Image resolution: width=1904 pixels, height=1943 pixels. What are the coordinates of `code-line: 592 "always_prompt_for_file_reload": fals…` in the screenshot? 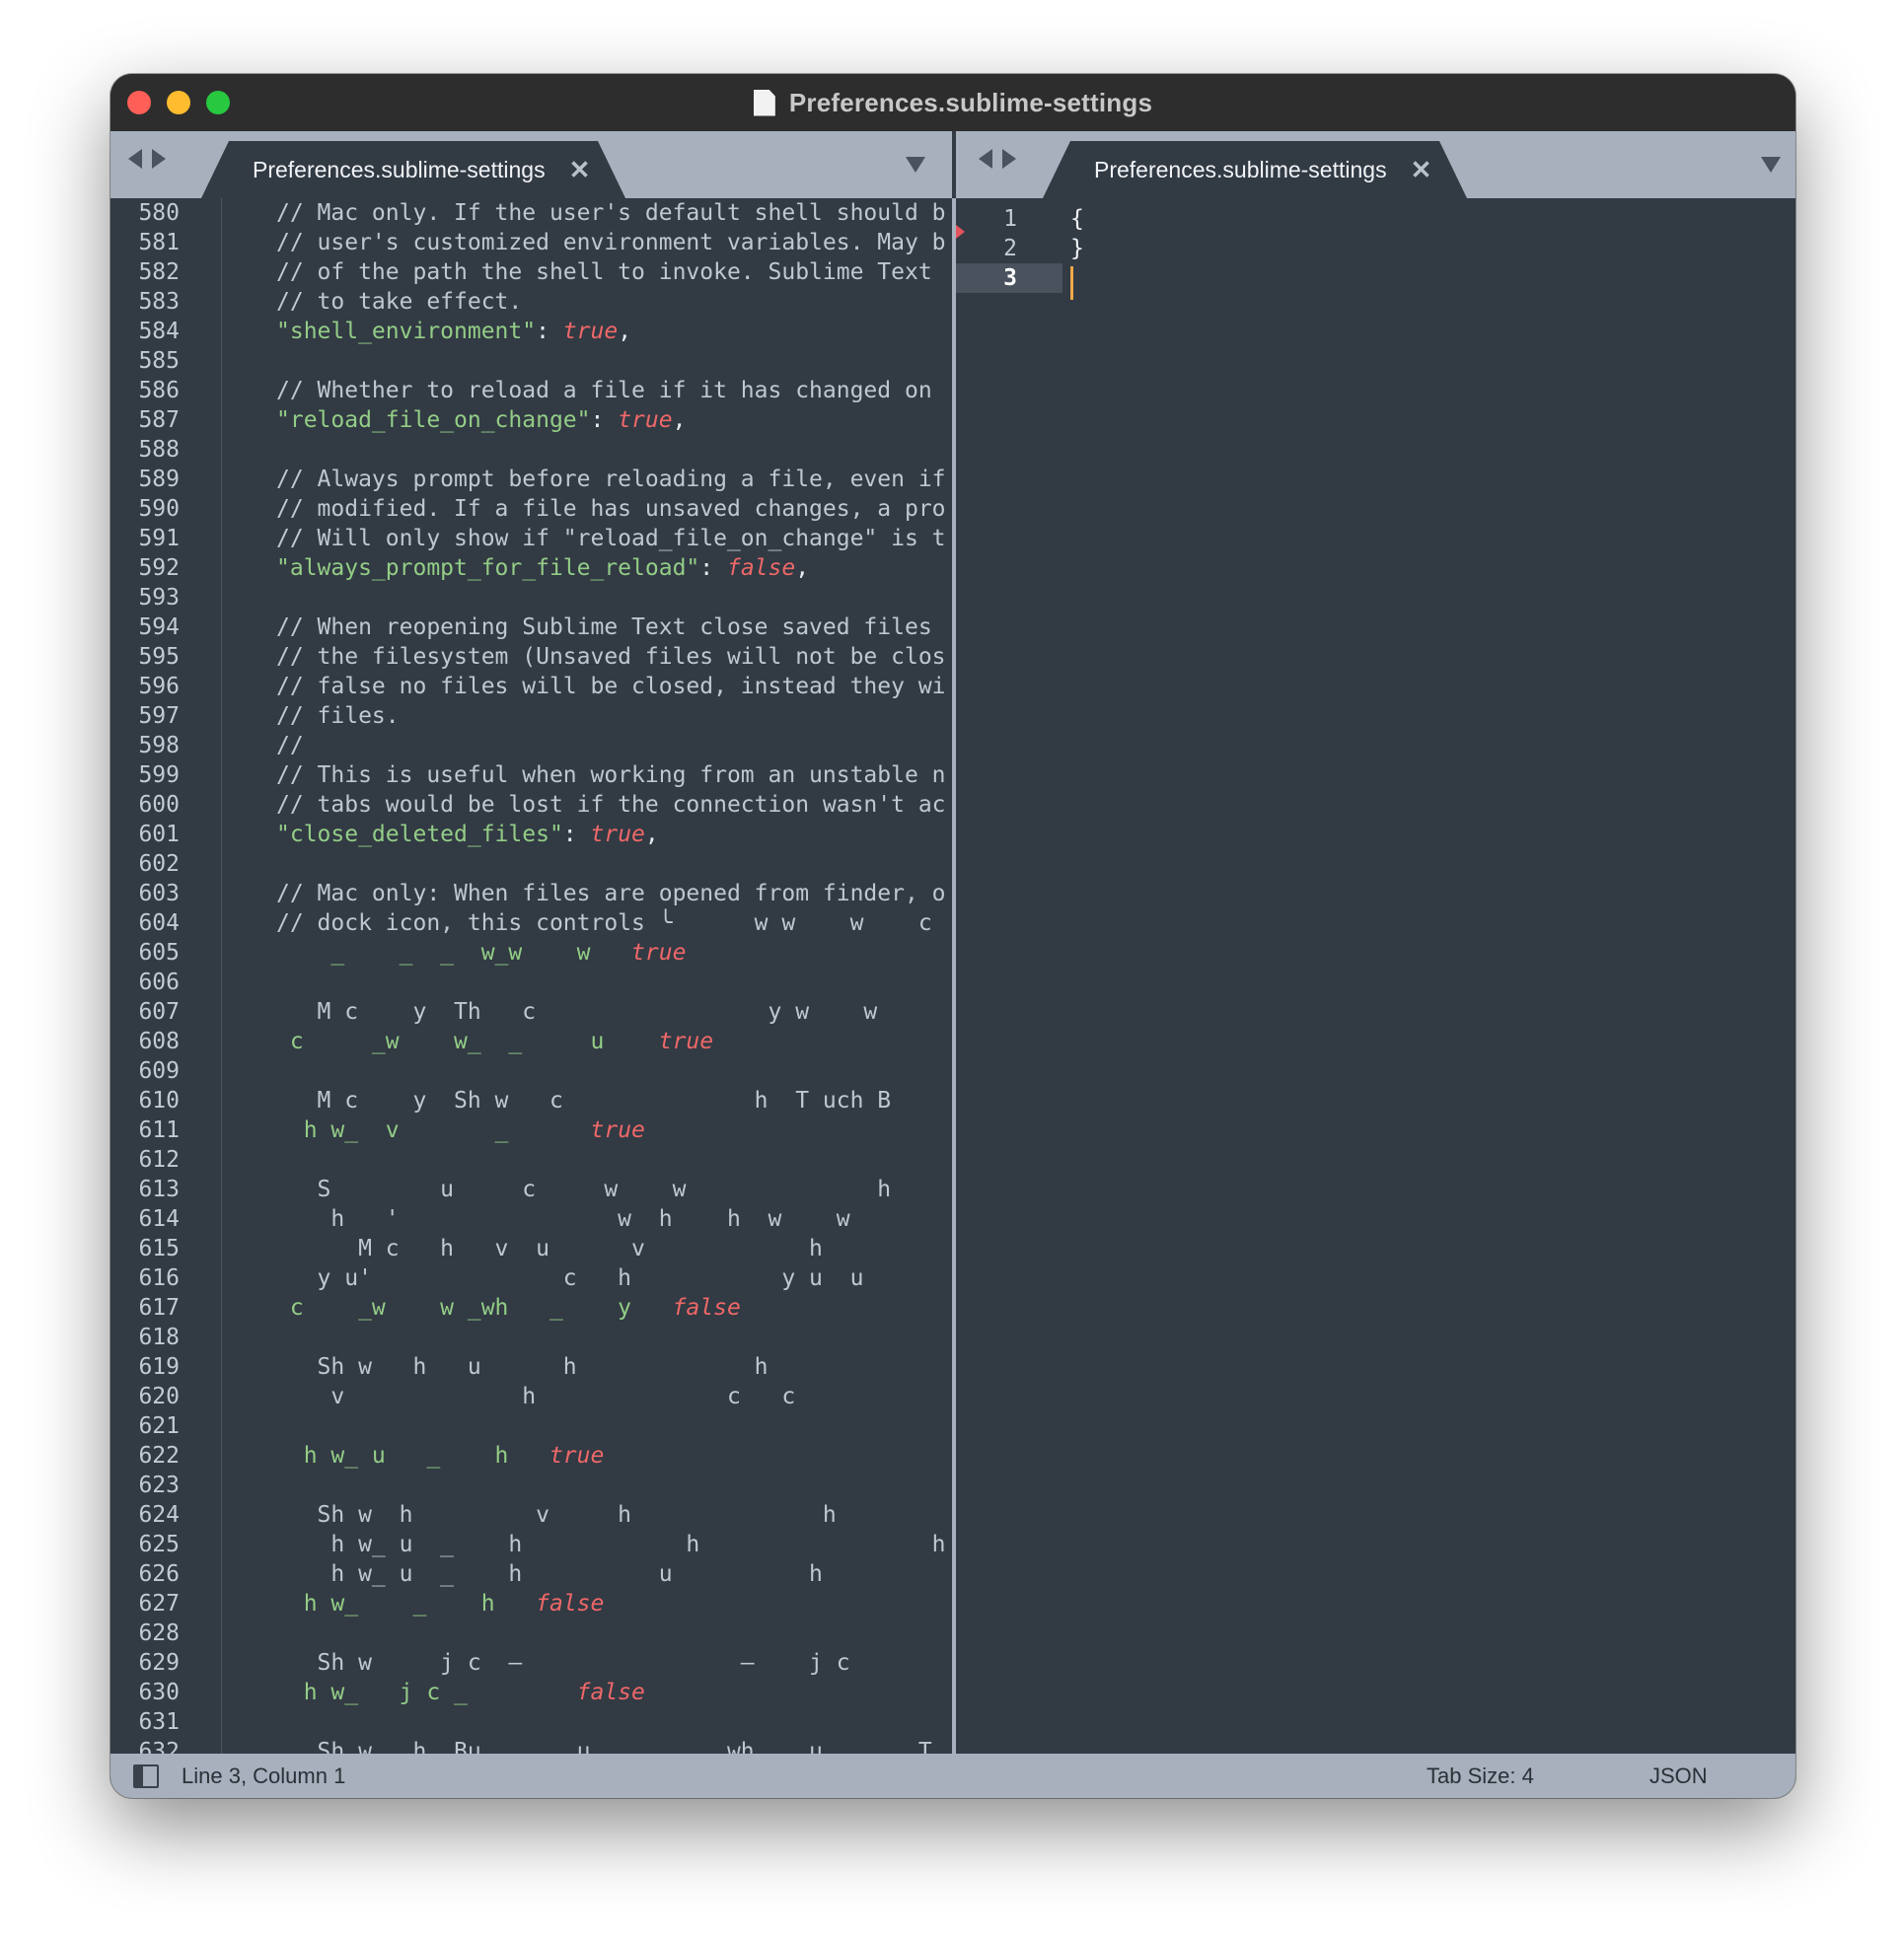 It's located at (531, 568).